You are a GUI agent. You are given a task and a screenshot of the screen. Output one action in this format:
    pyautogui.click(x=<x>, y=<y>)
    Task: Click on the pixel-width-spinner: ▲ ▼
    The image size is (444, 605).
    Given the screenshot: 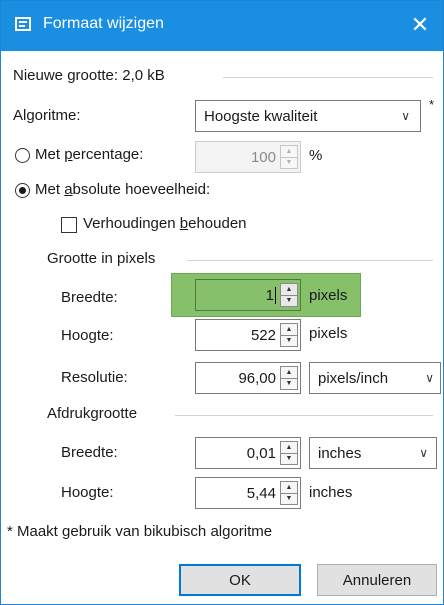 What is the action you would take?
    pyautogui.click(x=289, y=295)
    